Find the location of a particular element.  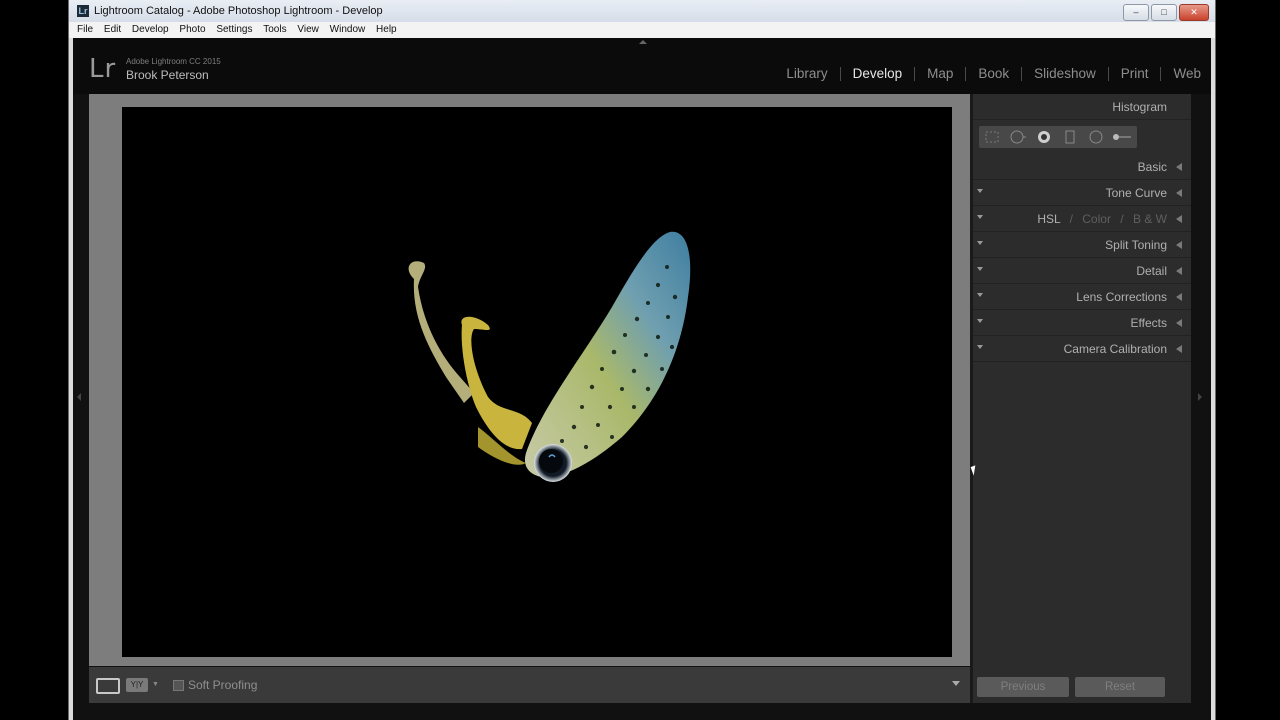

split-toning-toggle-icon is located at coordinates (980, 243).